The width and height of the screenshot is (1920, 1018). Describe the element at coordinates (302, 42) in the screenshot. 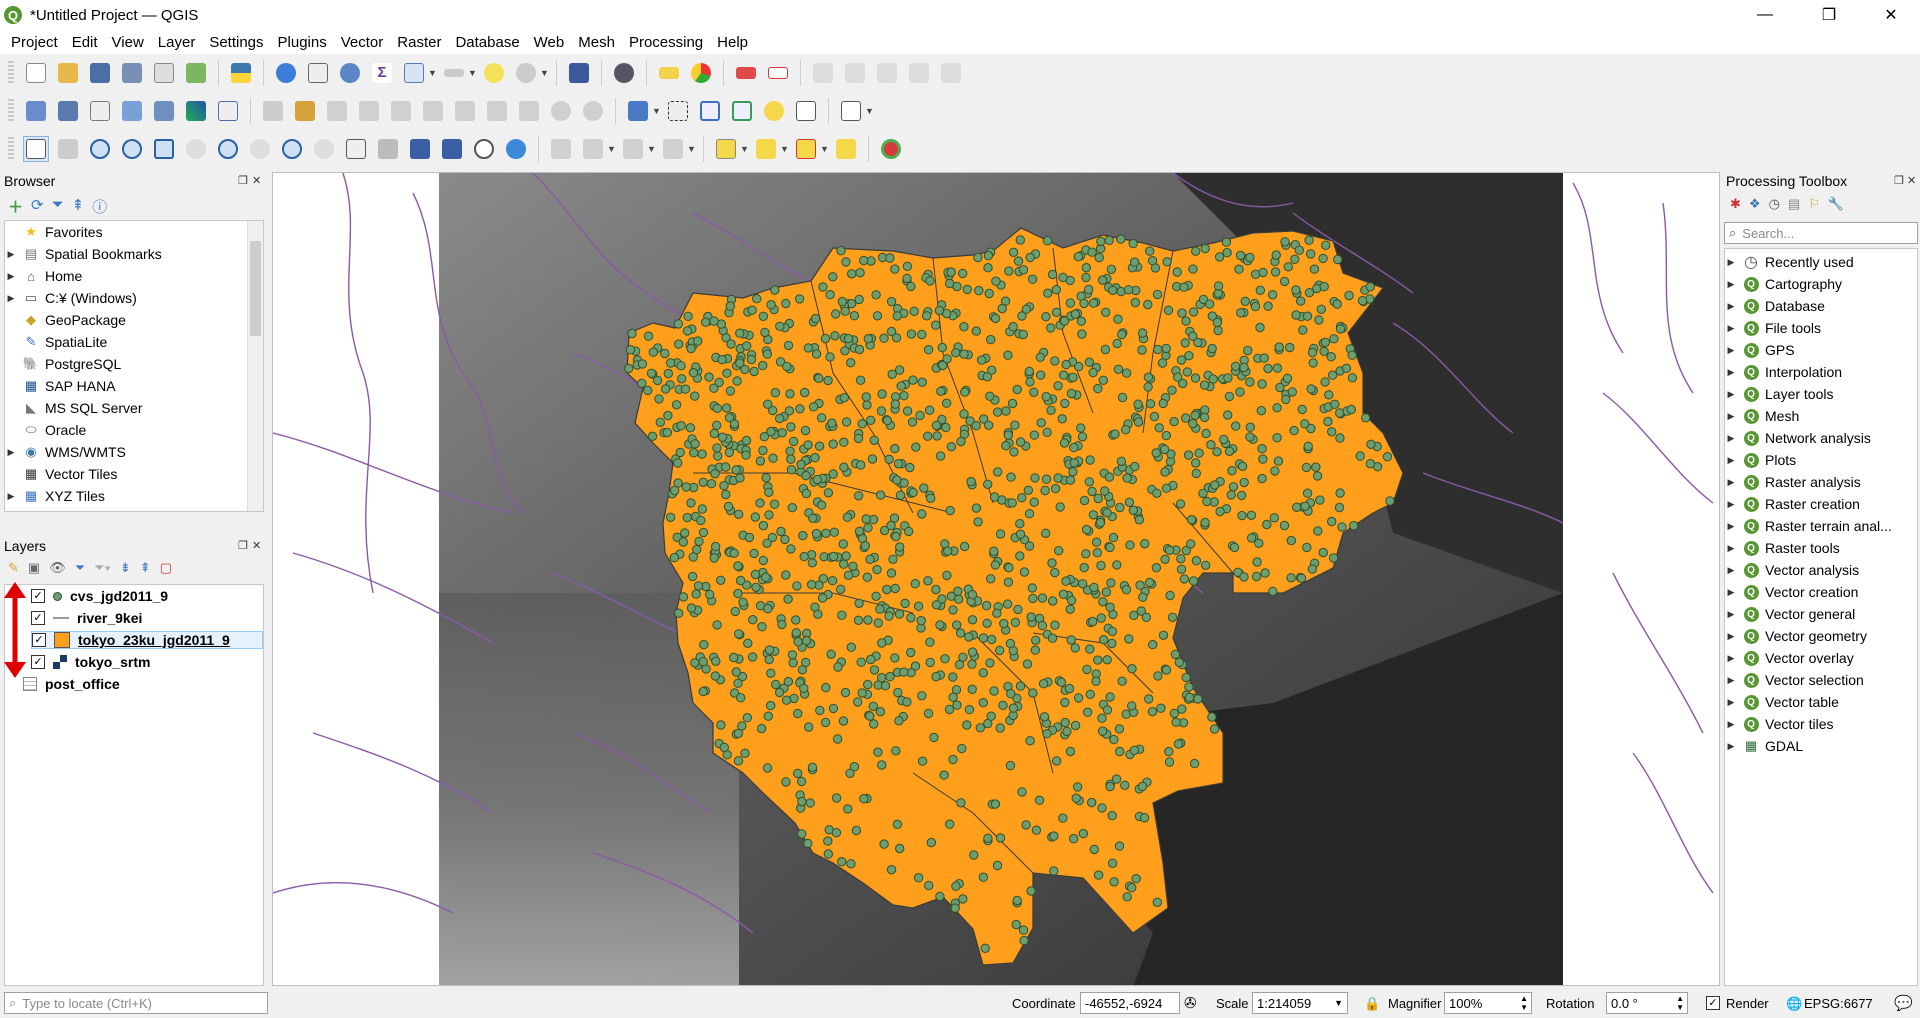

I see `menu-plugins: Plugins` at that location.